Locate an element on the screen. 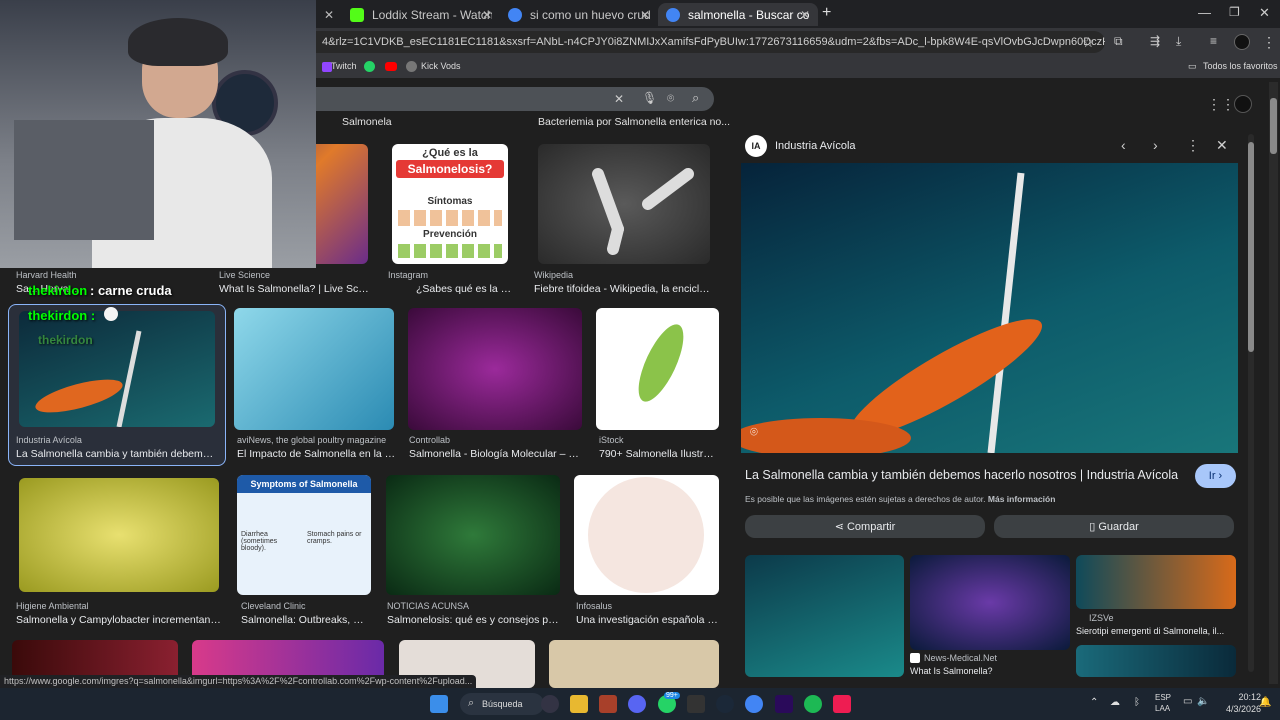 This screenshot has width=1280, height=720. discord-icon is located at coordinates (637, 704).